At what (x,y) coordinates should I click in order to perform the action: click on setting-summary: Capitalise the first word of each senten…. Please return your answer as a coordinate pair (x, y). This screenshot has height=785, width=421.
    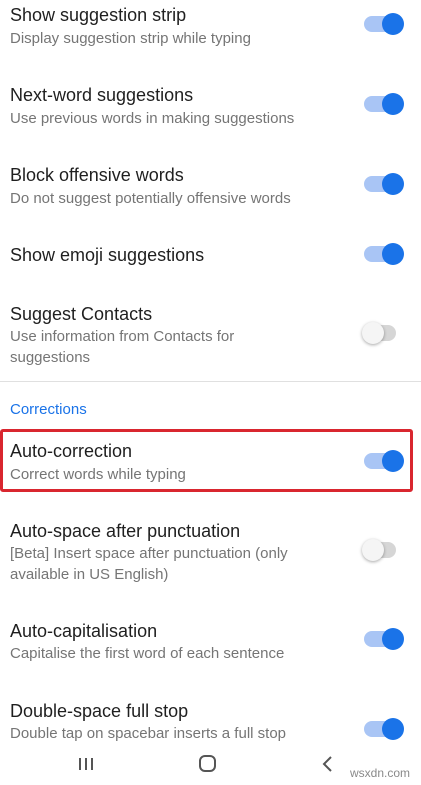
    Looking at the image, I should click on (147, 653).